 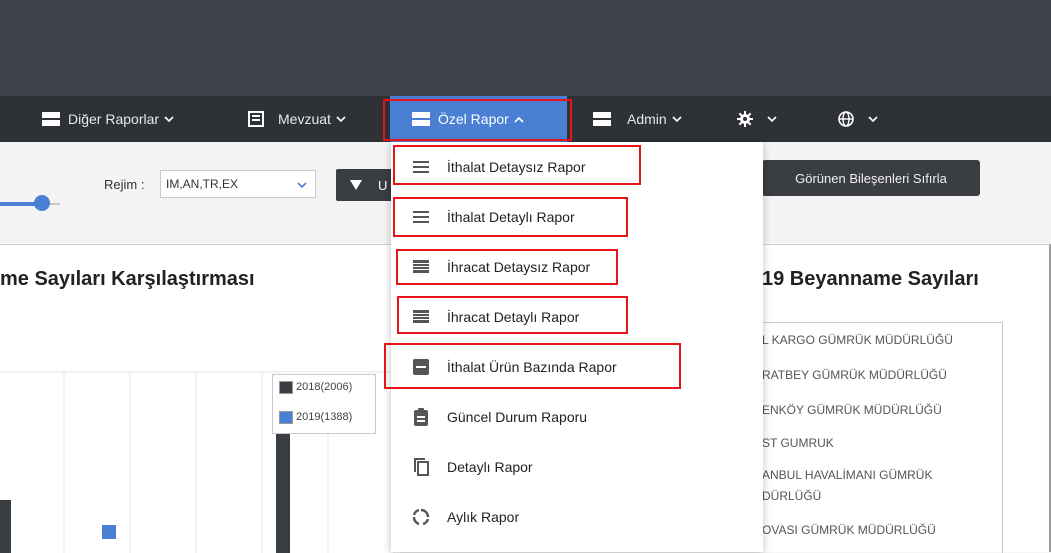 I want to click on nav-ozel-rapor: Özel Rapor, so click(x=478, y=119).